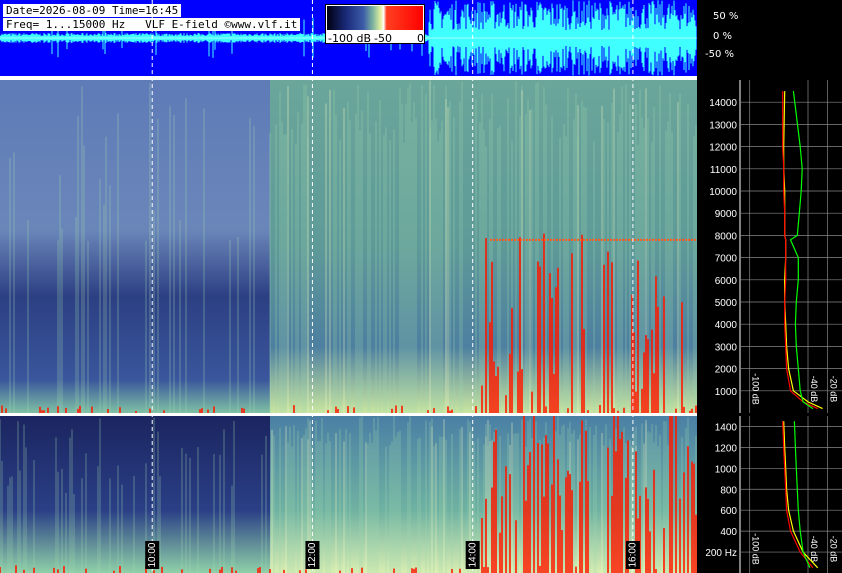 The image size is (842, 573). Describe the element at coordinates (721, 553) in the screenshot. I see `freq-tick-label-low: 200 Hz` at that location.